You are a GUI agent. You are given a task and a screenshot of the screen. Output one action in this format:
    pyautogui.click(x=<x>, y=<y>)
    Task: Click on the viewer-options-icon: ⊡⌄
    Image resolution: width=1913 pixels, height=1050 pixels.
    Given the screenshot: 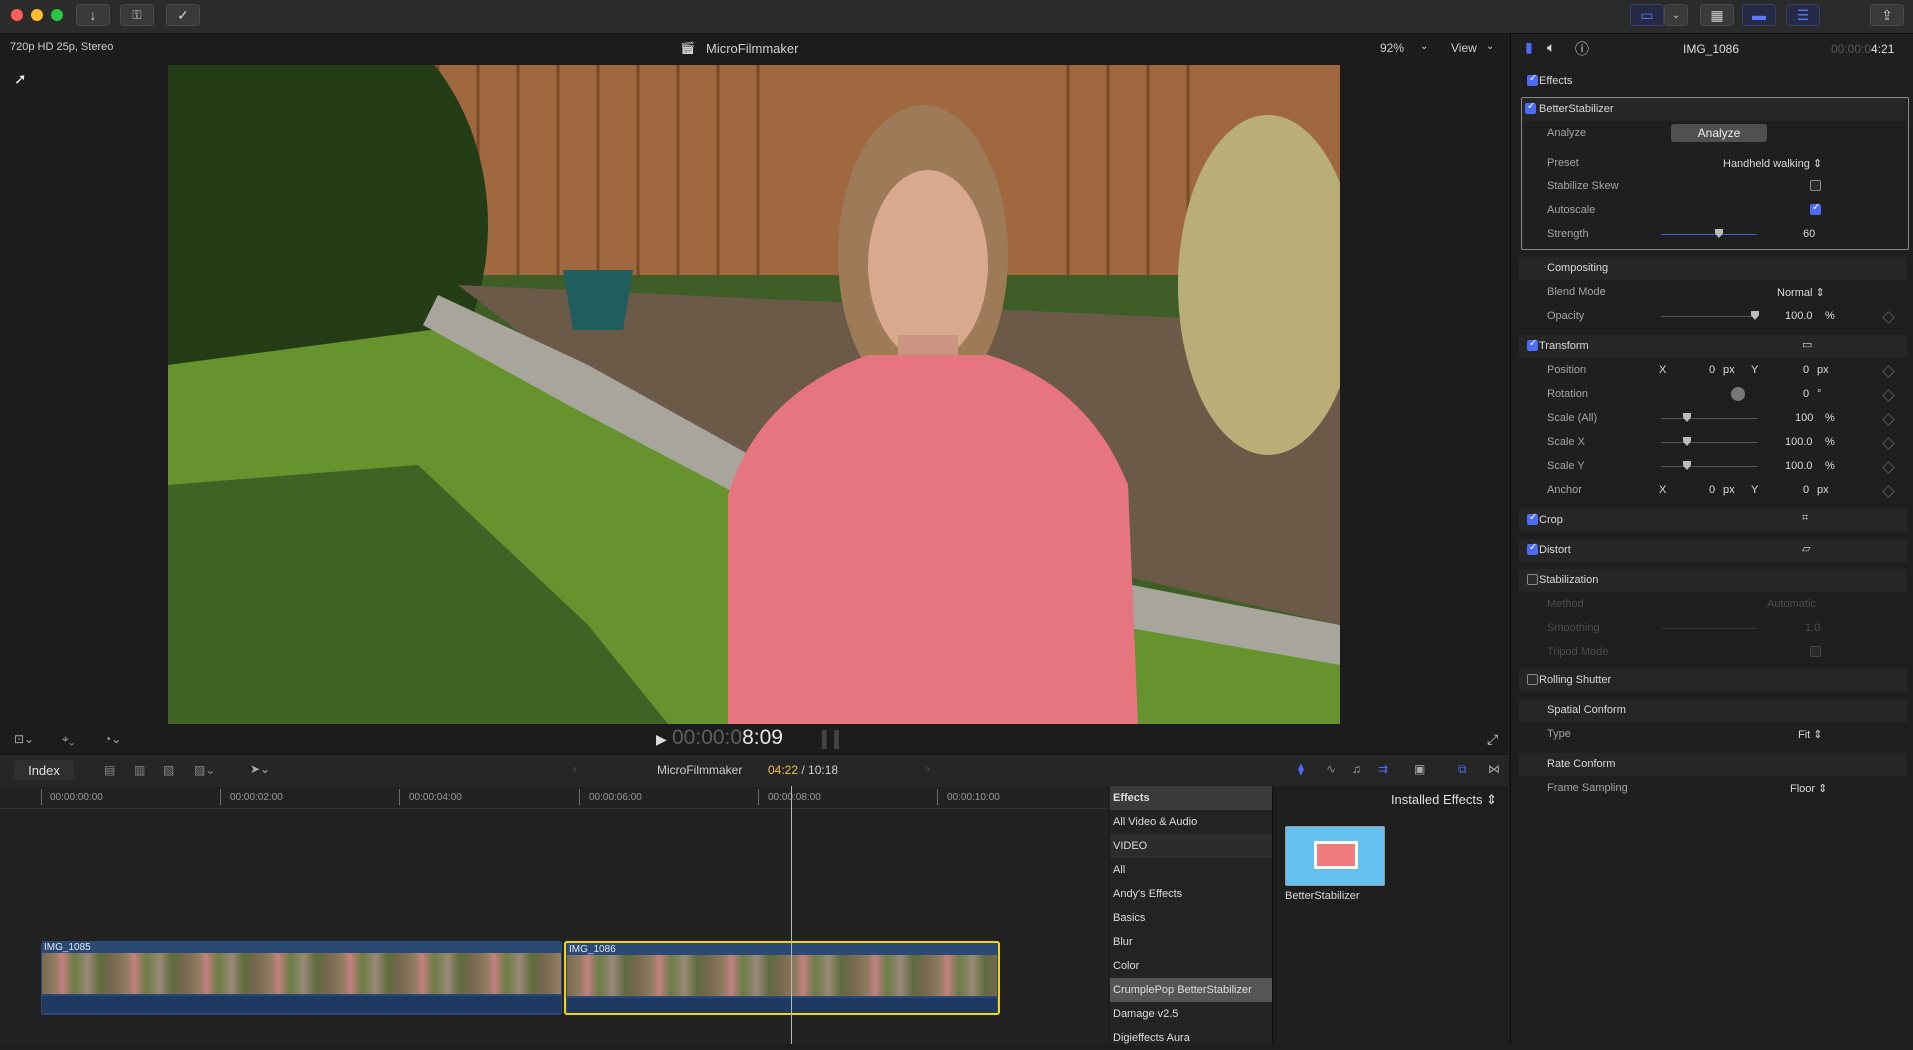 What is the action you would take?
    pyautogui.click(x=24, y=739)
    